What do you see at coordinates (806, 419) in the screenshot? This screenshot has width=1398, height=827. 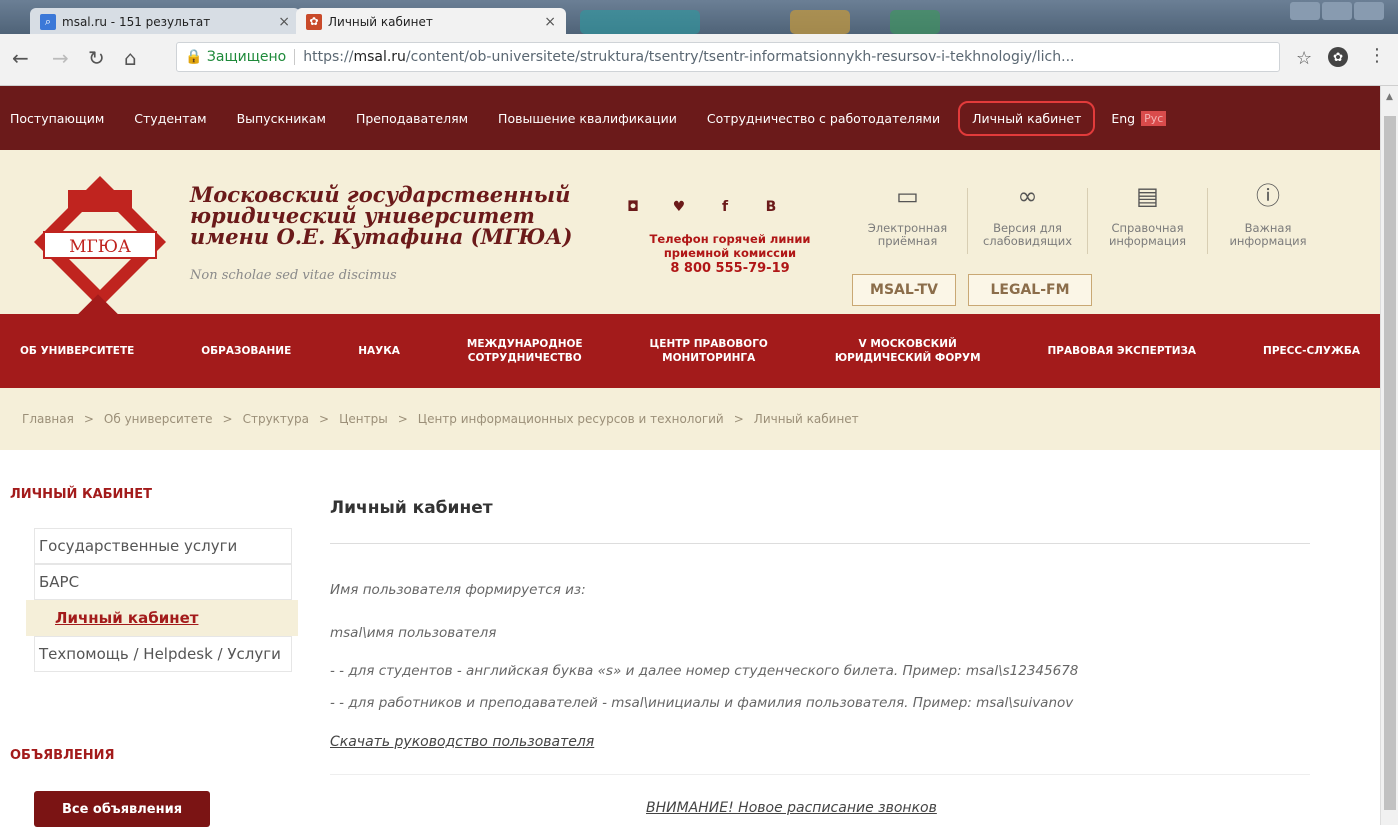 I see `breadcrumb-current: Личный кабинет` at bounding box center [806, 419].